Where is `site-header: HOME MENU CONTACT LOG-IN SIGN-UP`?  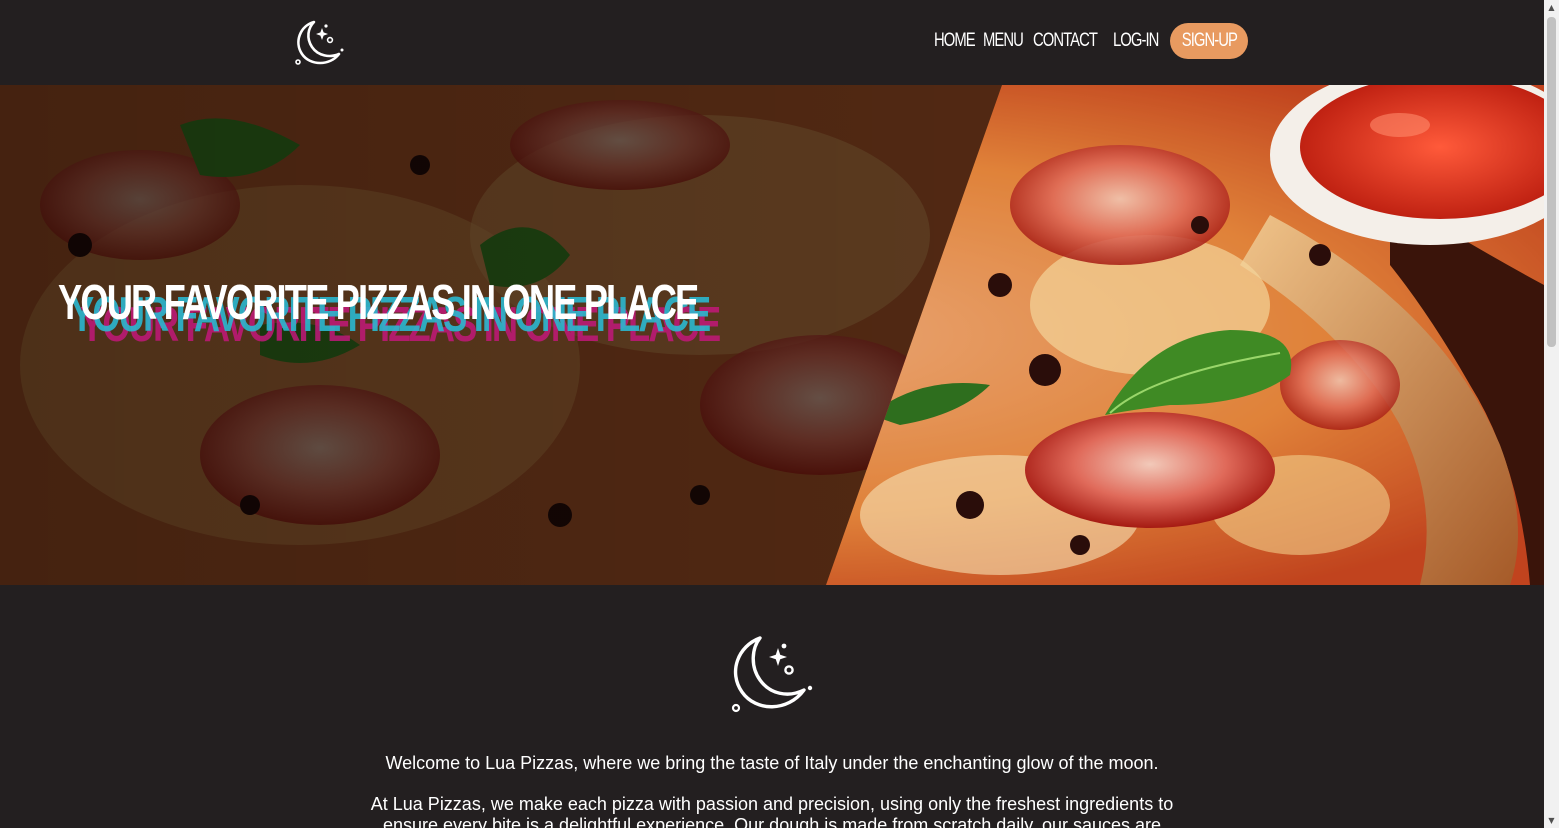
site-header: HOME MENU CONTACT LOG-IN SIGN-UP is located at coordinates (772, 42).